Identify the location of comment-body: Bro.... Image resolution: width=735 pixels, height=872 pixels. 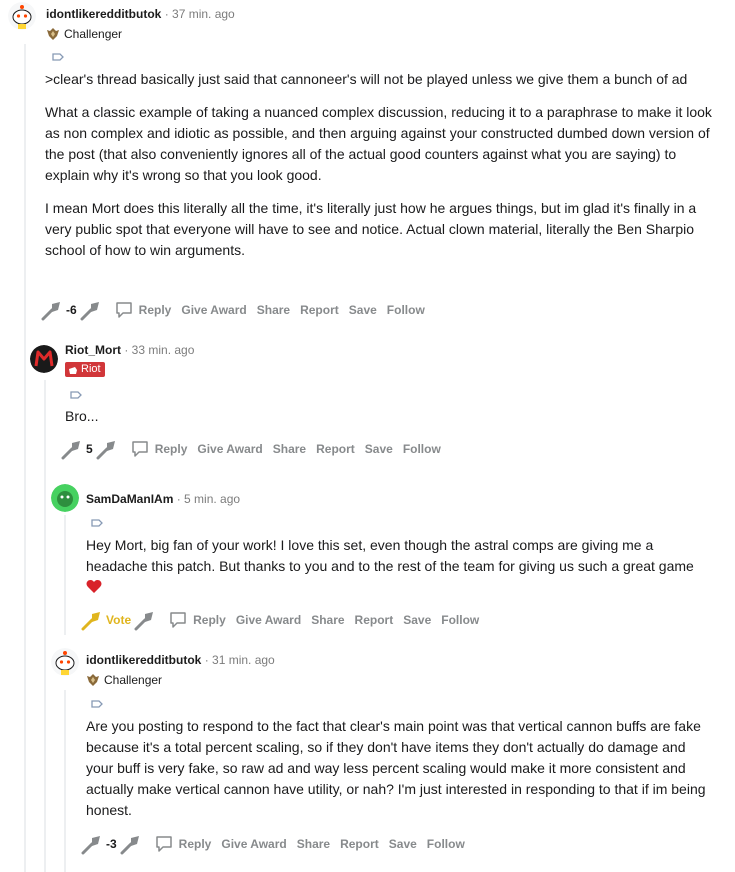
(385, 422).